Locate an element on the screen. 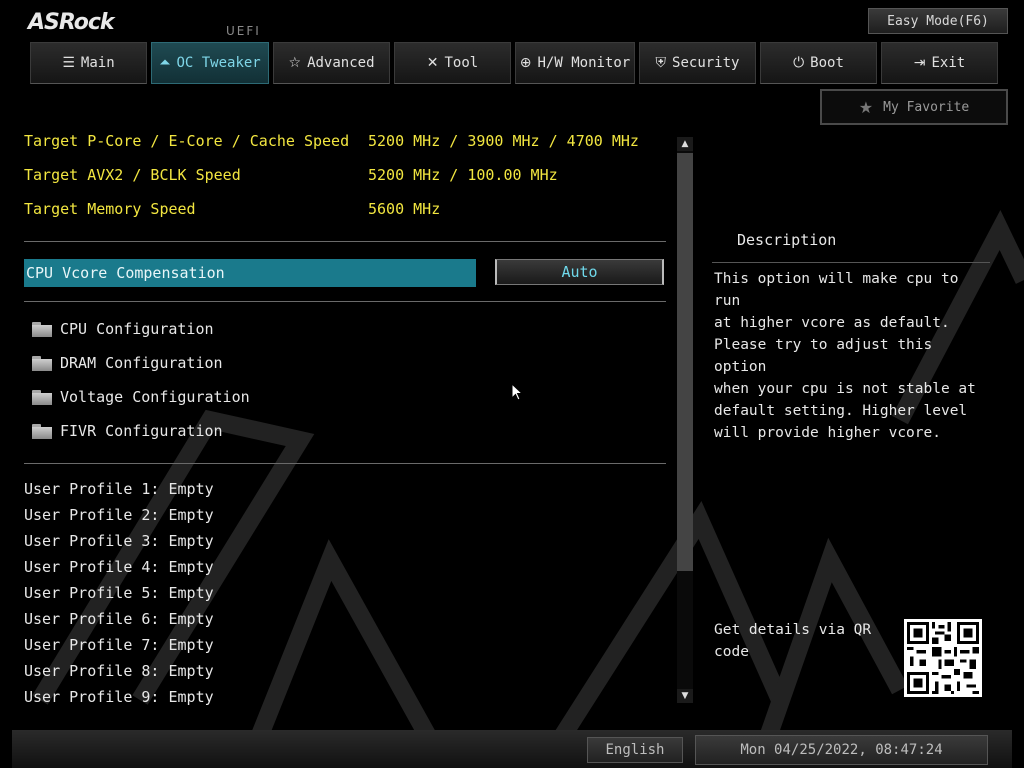  user-profile-3: User Profile 3: Empty is located at coordinates (119, 542).